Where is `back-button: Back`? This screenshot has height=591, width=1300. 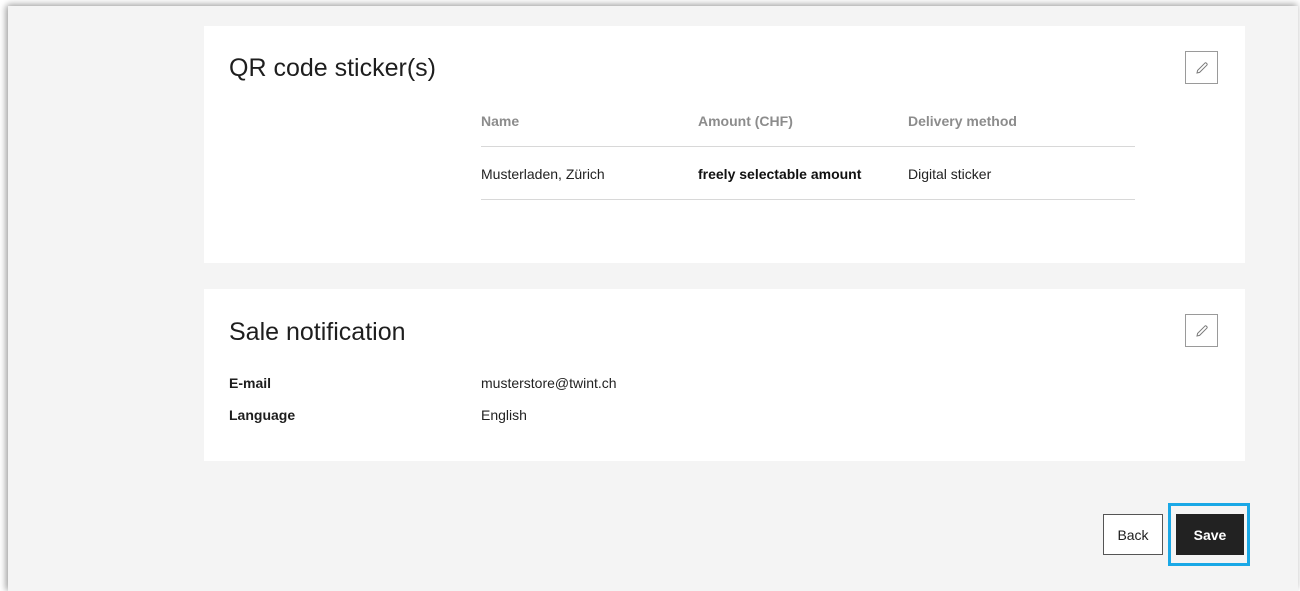
back-button: Back is located at coordinates (1133, 534).